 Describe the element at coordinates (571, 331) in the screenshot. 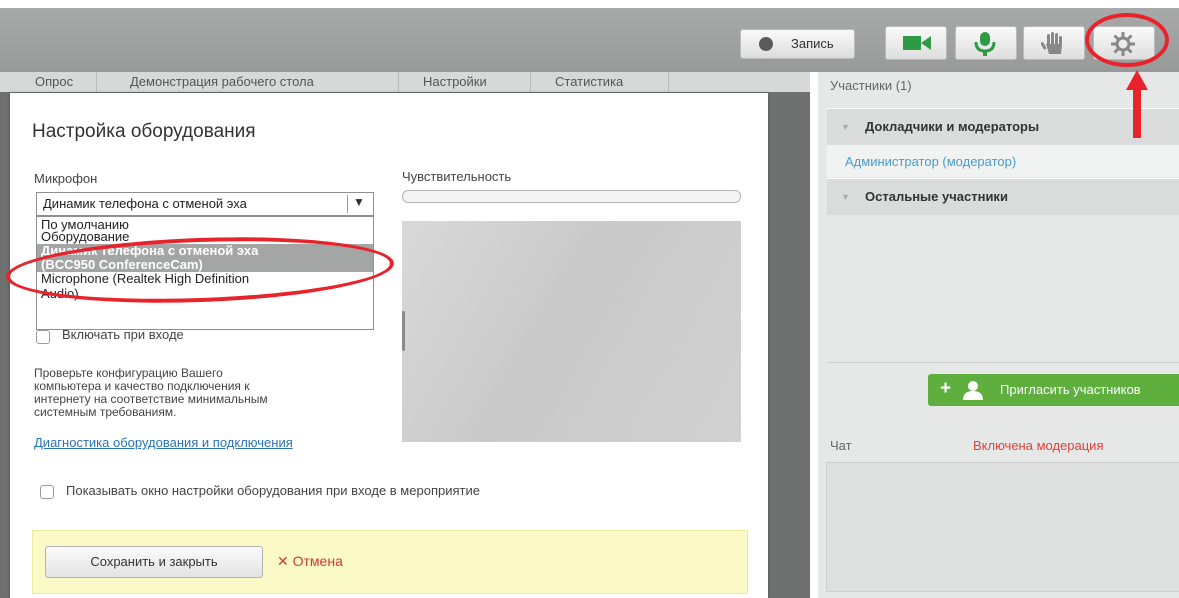

I see `camera-preview` at that location.